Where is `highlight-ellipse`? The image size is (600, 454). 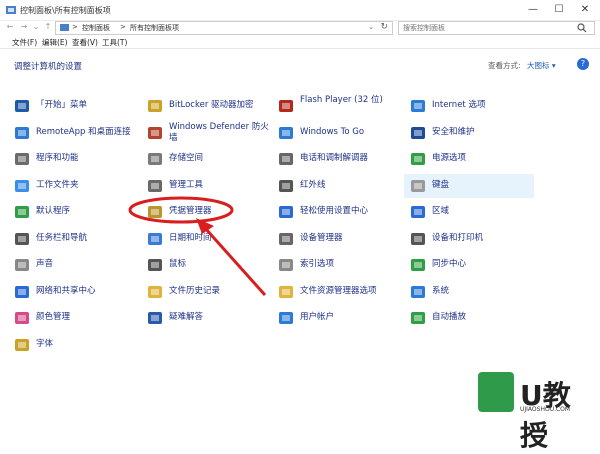
highlight-ellipse is located at coordinates (181, 210).